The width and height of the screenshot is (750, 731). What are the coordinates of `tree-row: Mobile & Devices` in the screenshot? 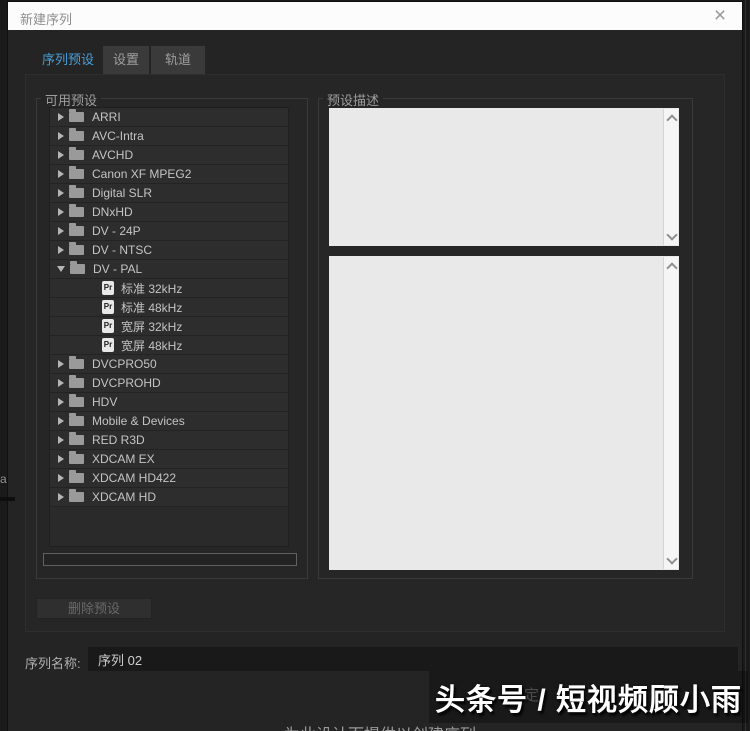 It's located at (169, 421).